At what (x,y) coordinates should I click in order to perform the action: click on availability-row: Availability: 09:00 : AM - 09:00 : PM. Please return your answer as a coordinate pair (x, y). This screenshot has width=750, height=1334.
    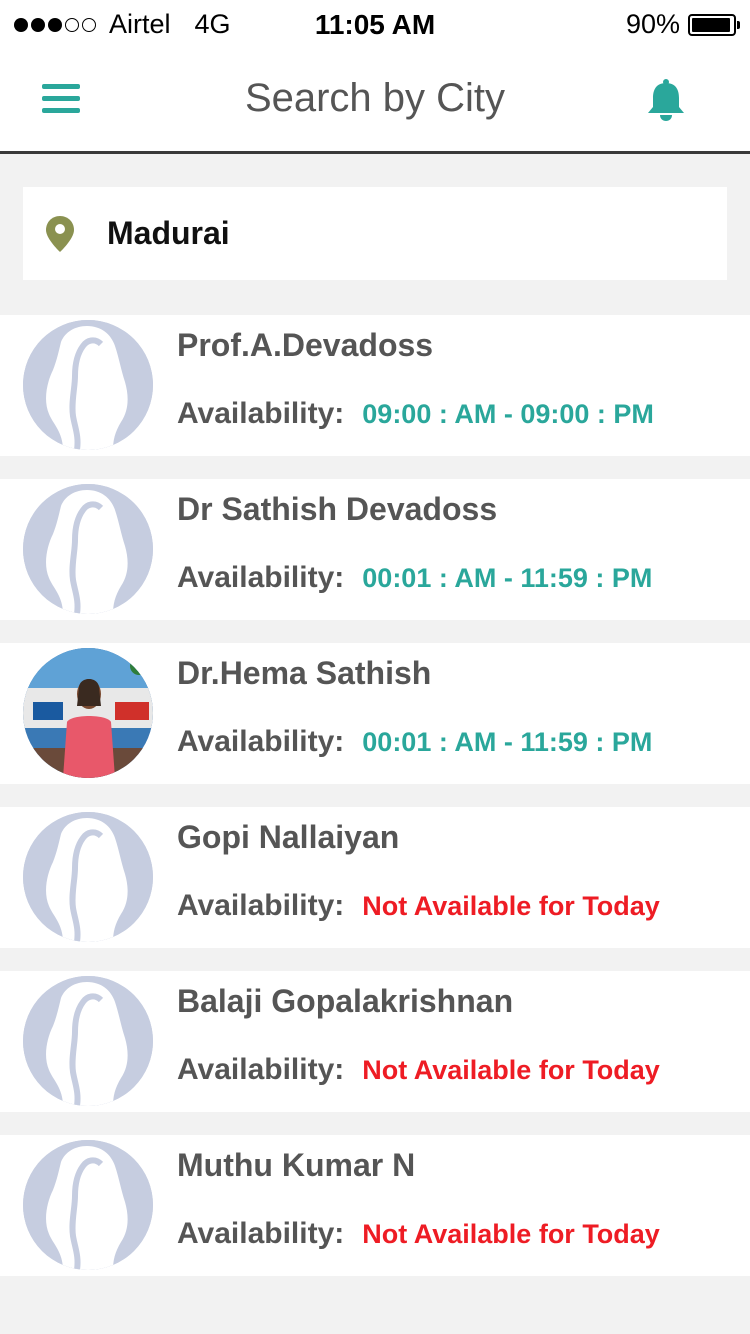
    Looking at the image, I should click on (415, 414).